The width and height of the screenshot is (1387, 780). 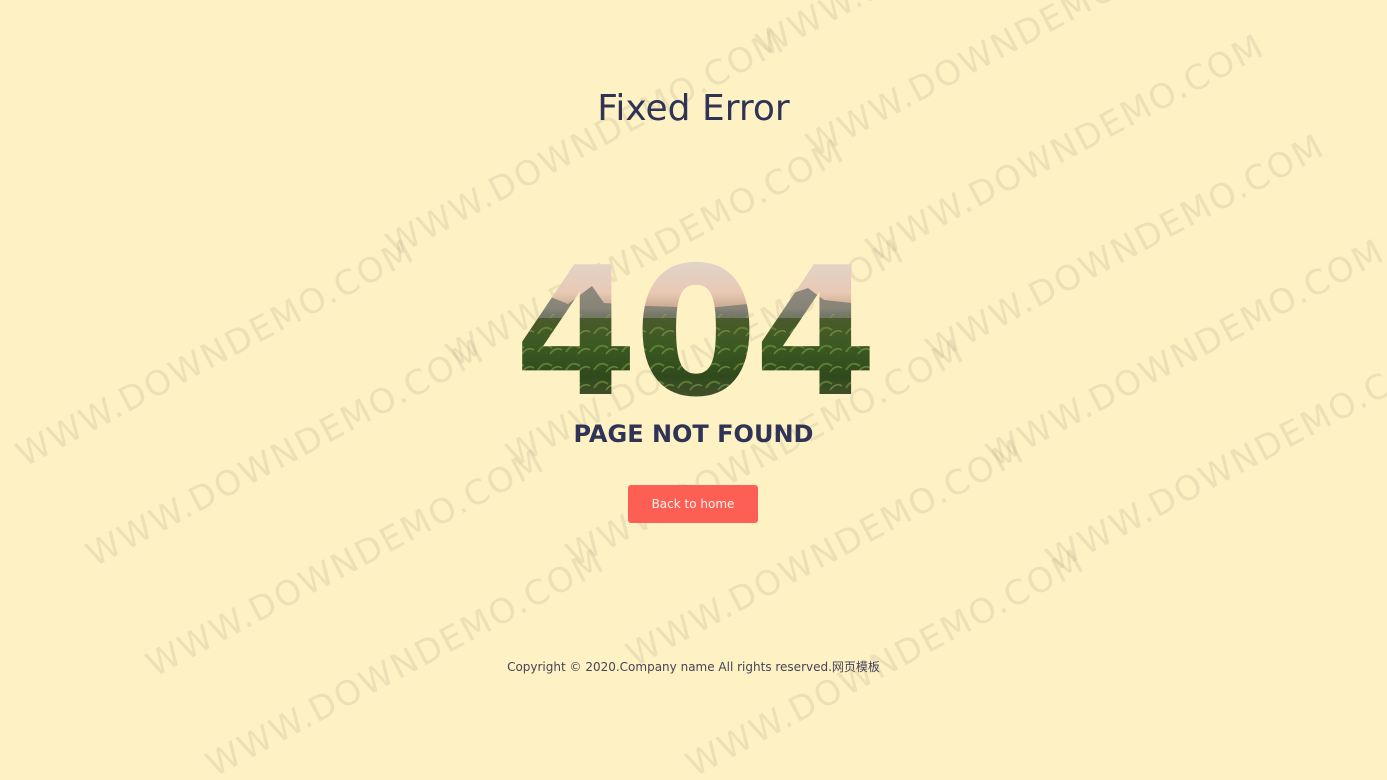 I want to click on back-to-home-button: Back to home, so click(x=693, y=504).